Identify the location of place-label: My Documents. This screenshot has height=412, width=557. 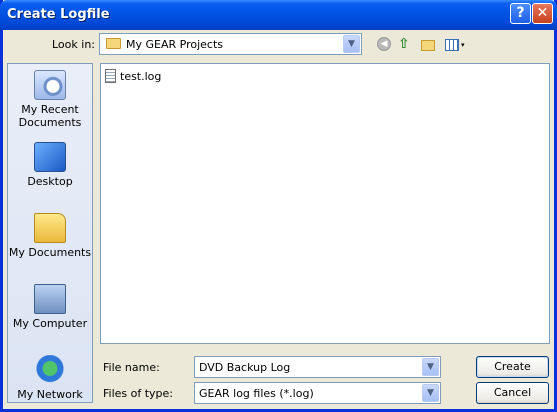
(50, 252).